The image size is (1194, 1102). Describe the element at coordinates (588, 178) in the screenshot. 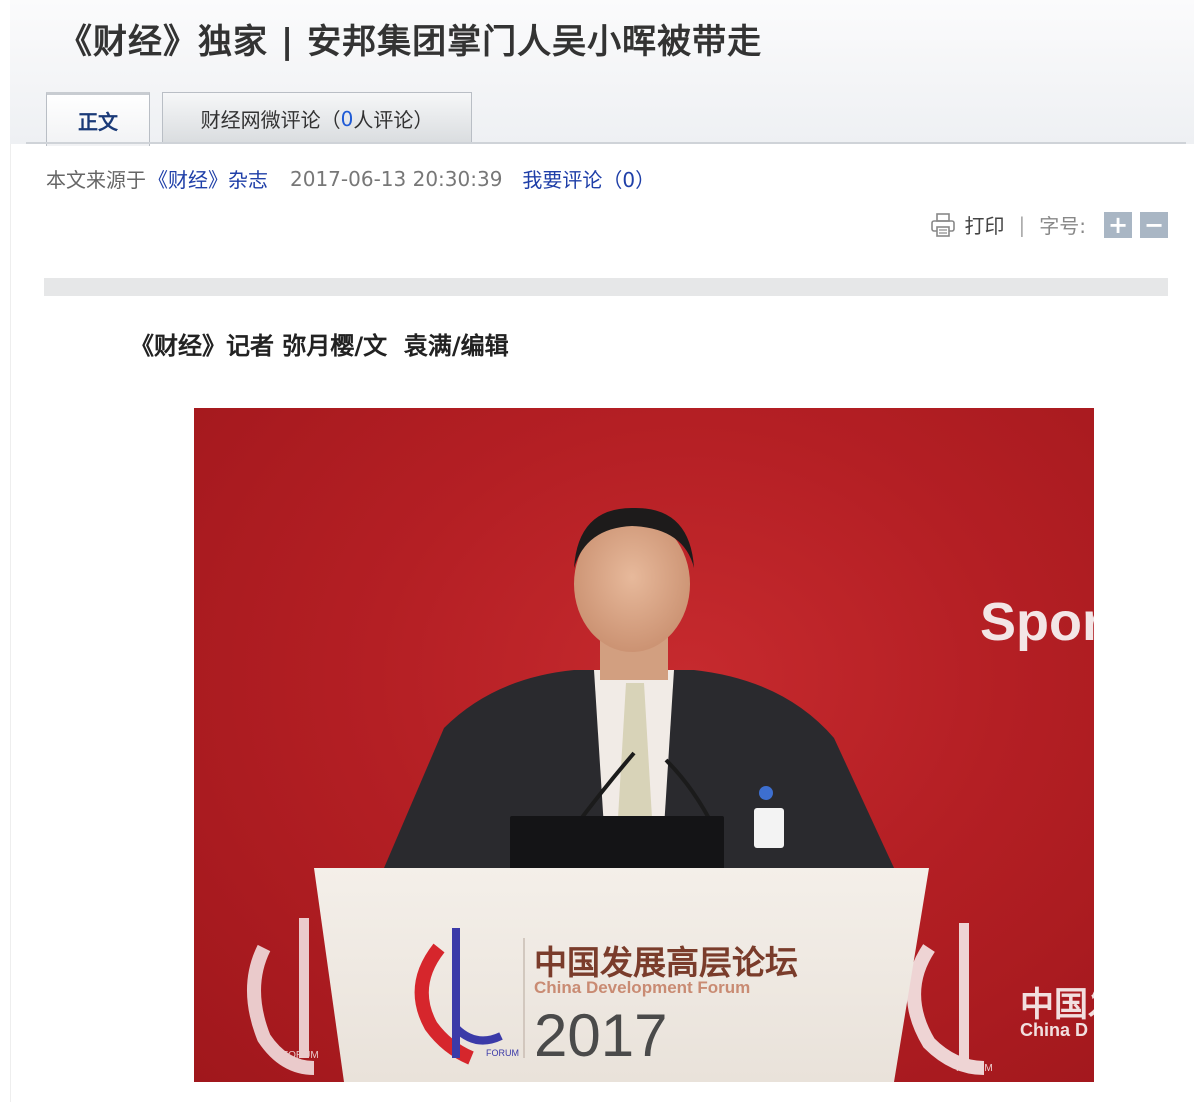

I see `write-comment-link: 我要评论（0）` at that location.